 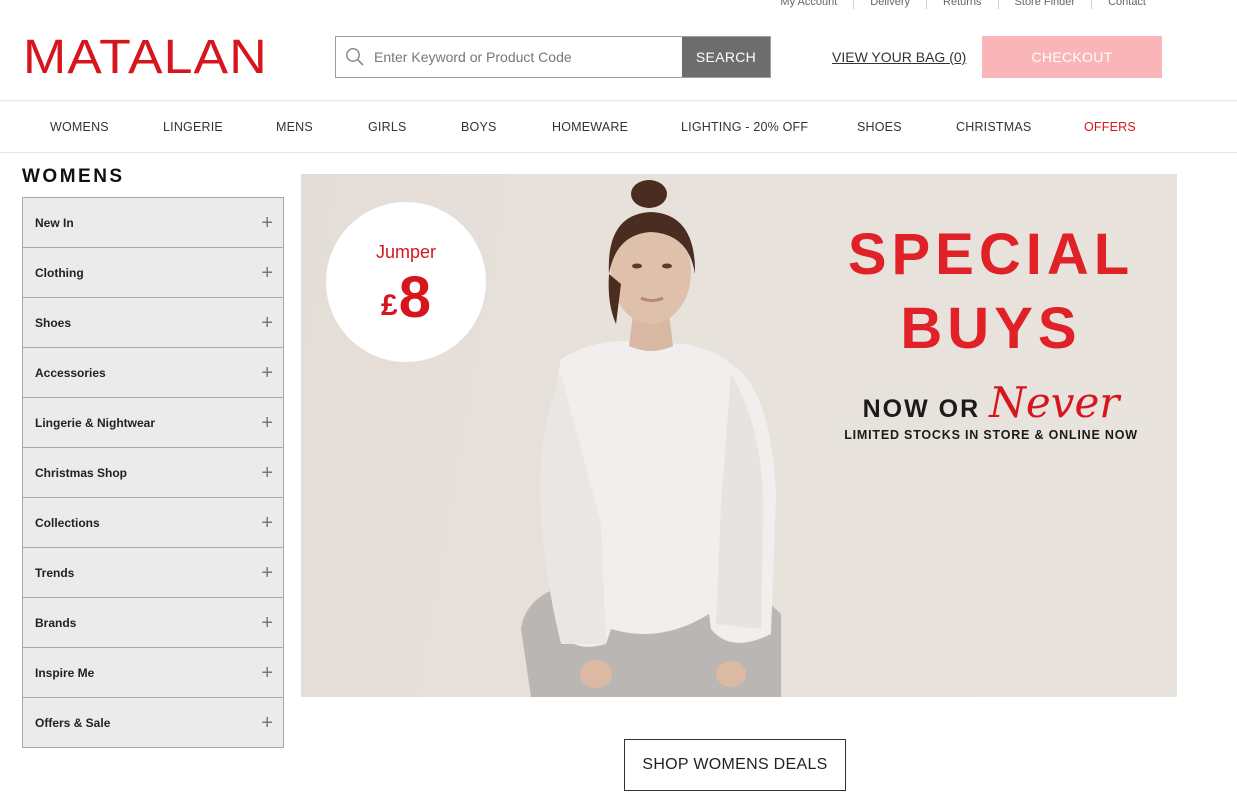 What do you see at coordinates (81, 472) in the screenshot?
I see `sidebar-item-label: Christmas Shop` at bounding box center [81, 472].